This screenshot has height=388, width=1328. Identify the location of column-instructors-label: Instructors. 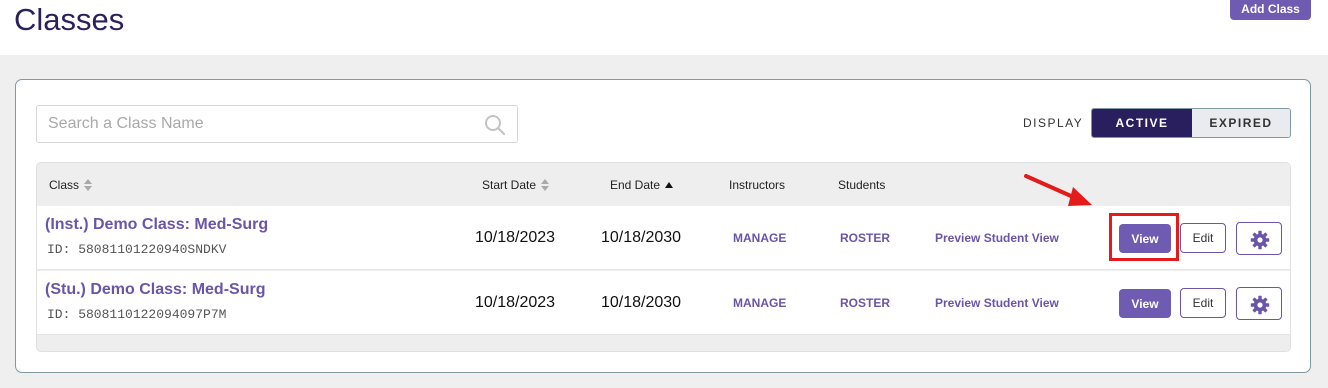
(757, 185).